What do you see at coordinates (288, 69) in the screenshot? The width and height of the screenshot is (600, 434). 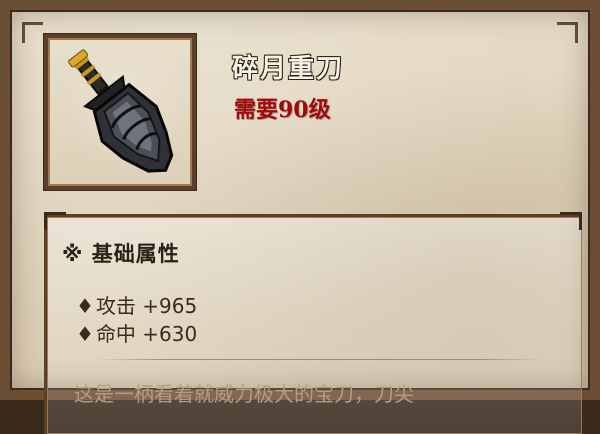 I see `item-name: 碎月重刀` at bounding box center [288, 69].